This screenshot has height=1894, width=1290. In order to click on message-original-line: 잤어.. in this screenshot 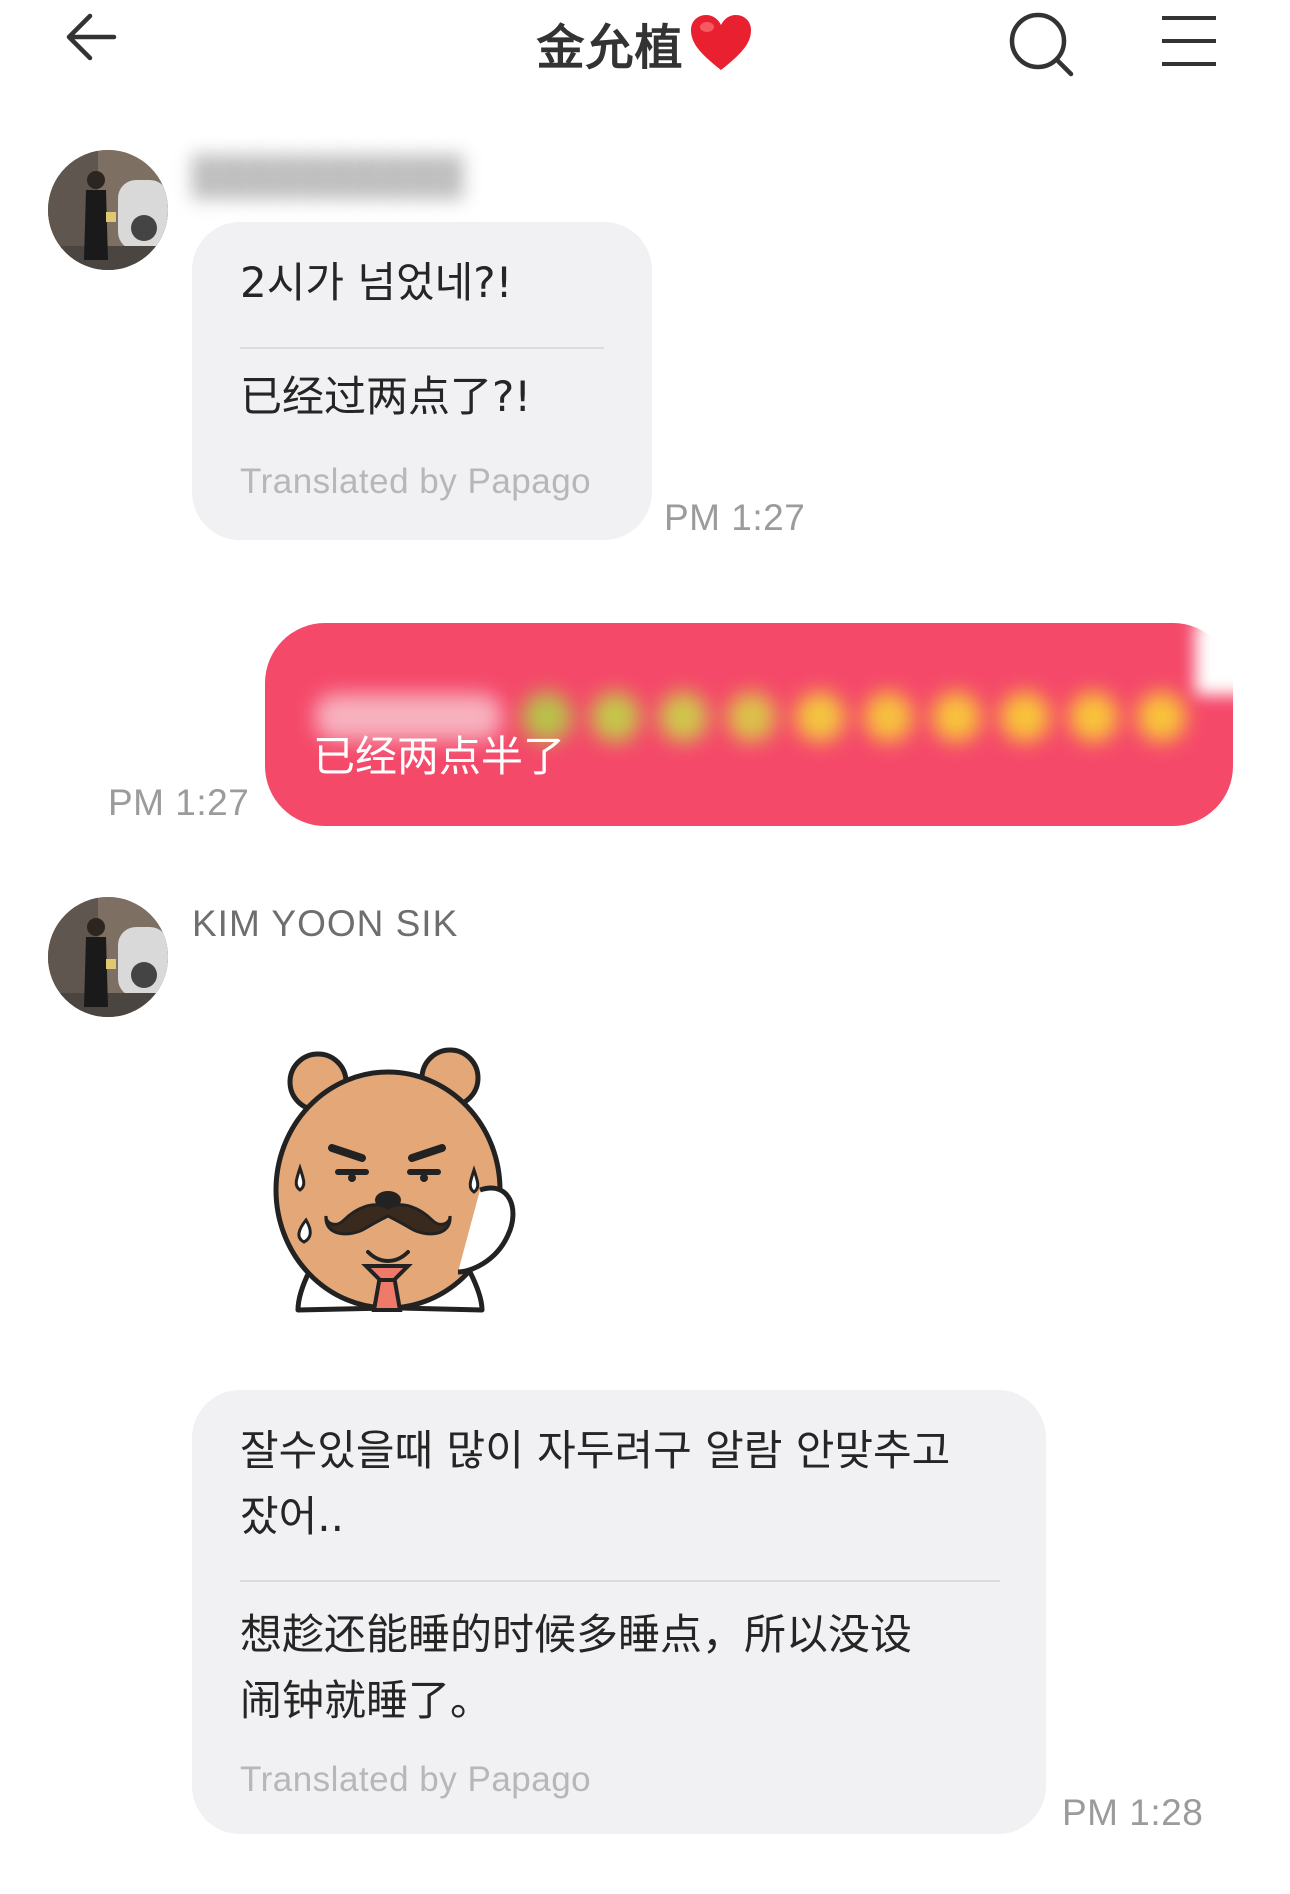, I will do `click(292, 1516)`.